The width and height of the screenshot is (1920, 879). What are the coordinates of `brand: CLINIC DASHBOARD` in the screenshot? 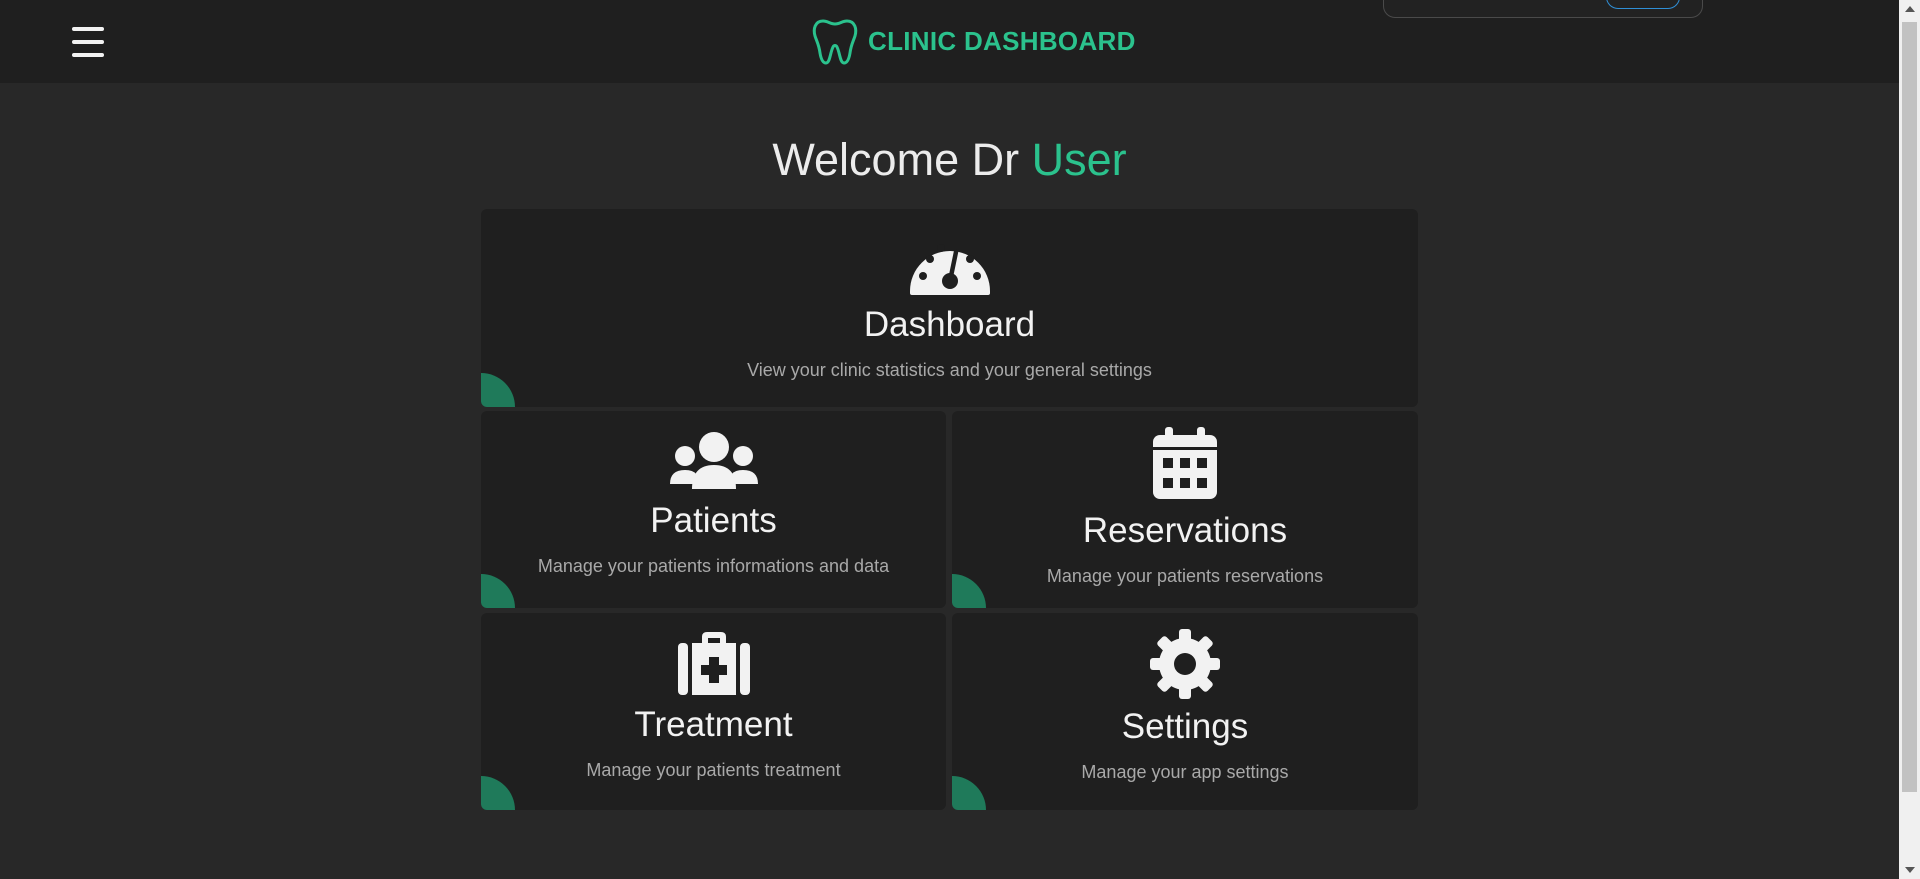 It's located at (973, 41).